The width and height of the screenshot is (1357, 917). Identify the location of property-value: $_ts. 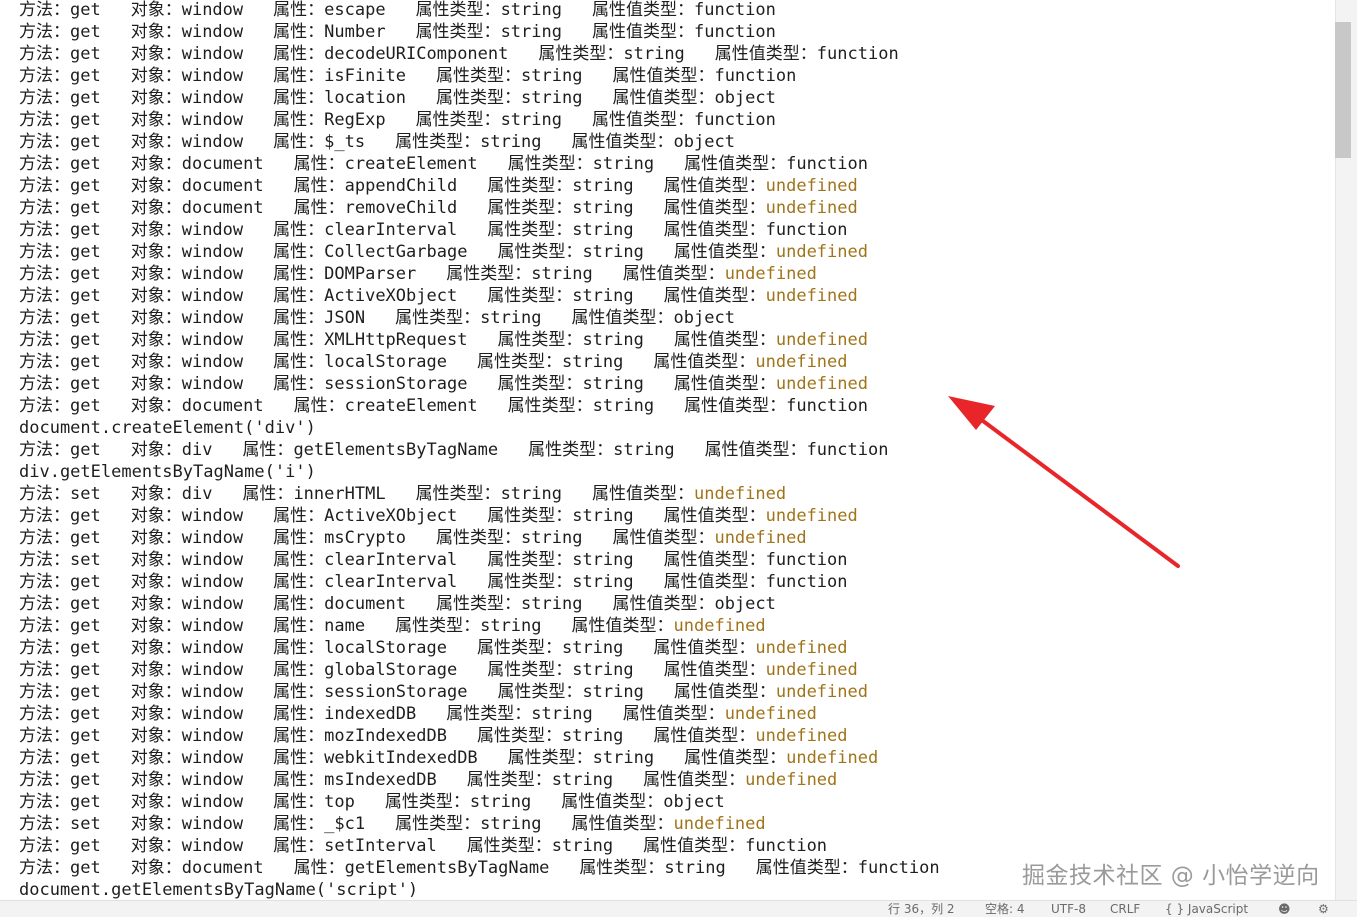
(345, 142).